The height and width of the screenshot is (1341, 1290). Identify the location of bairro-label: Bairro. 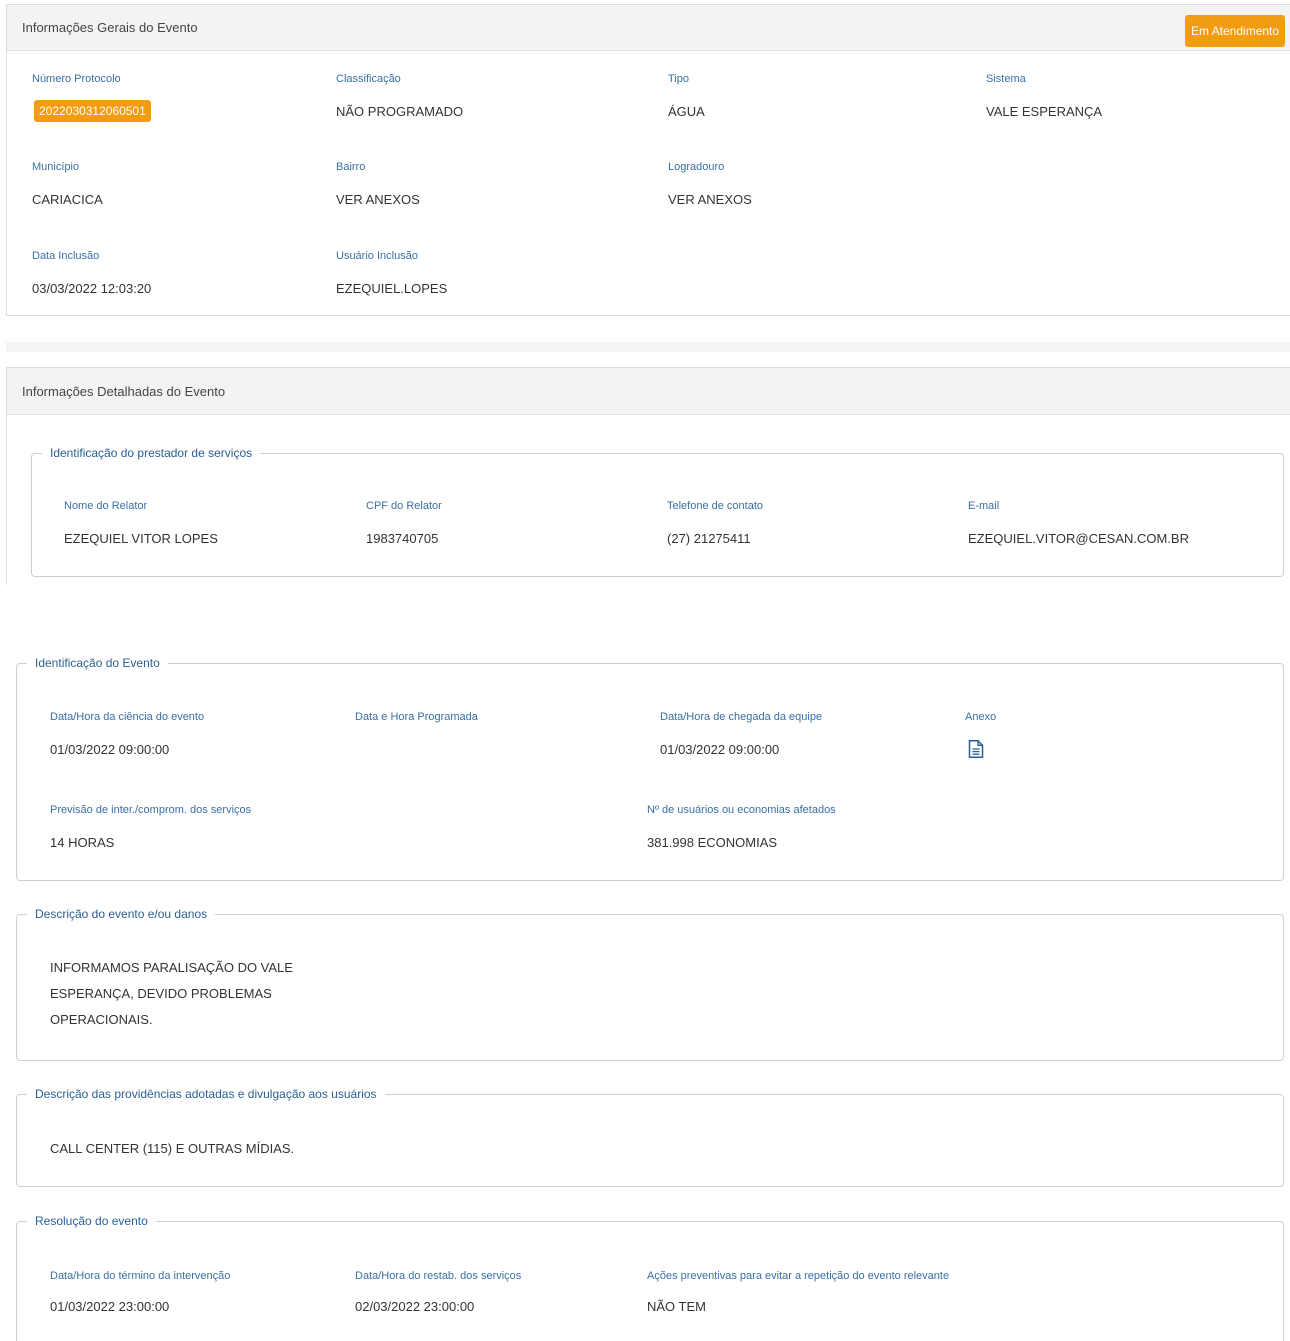
(351, 167).